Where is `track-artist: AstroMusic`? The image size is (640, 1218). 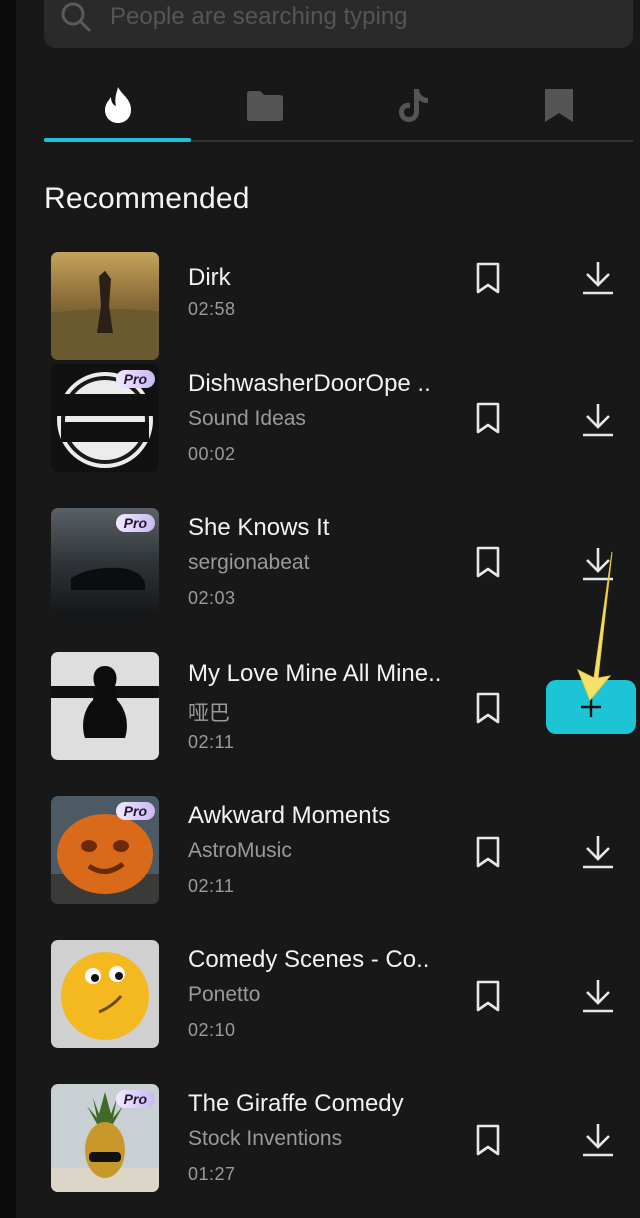
track-artist: AstroMusic is located at coordinates (240, 850).